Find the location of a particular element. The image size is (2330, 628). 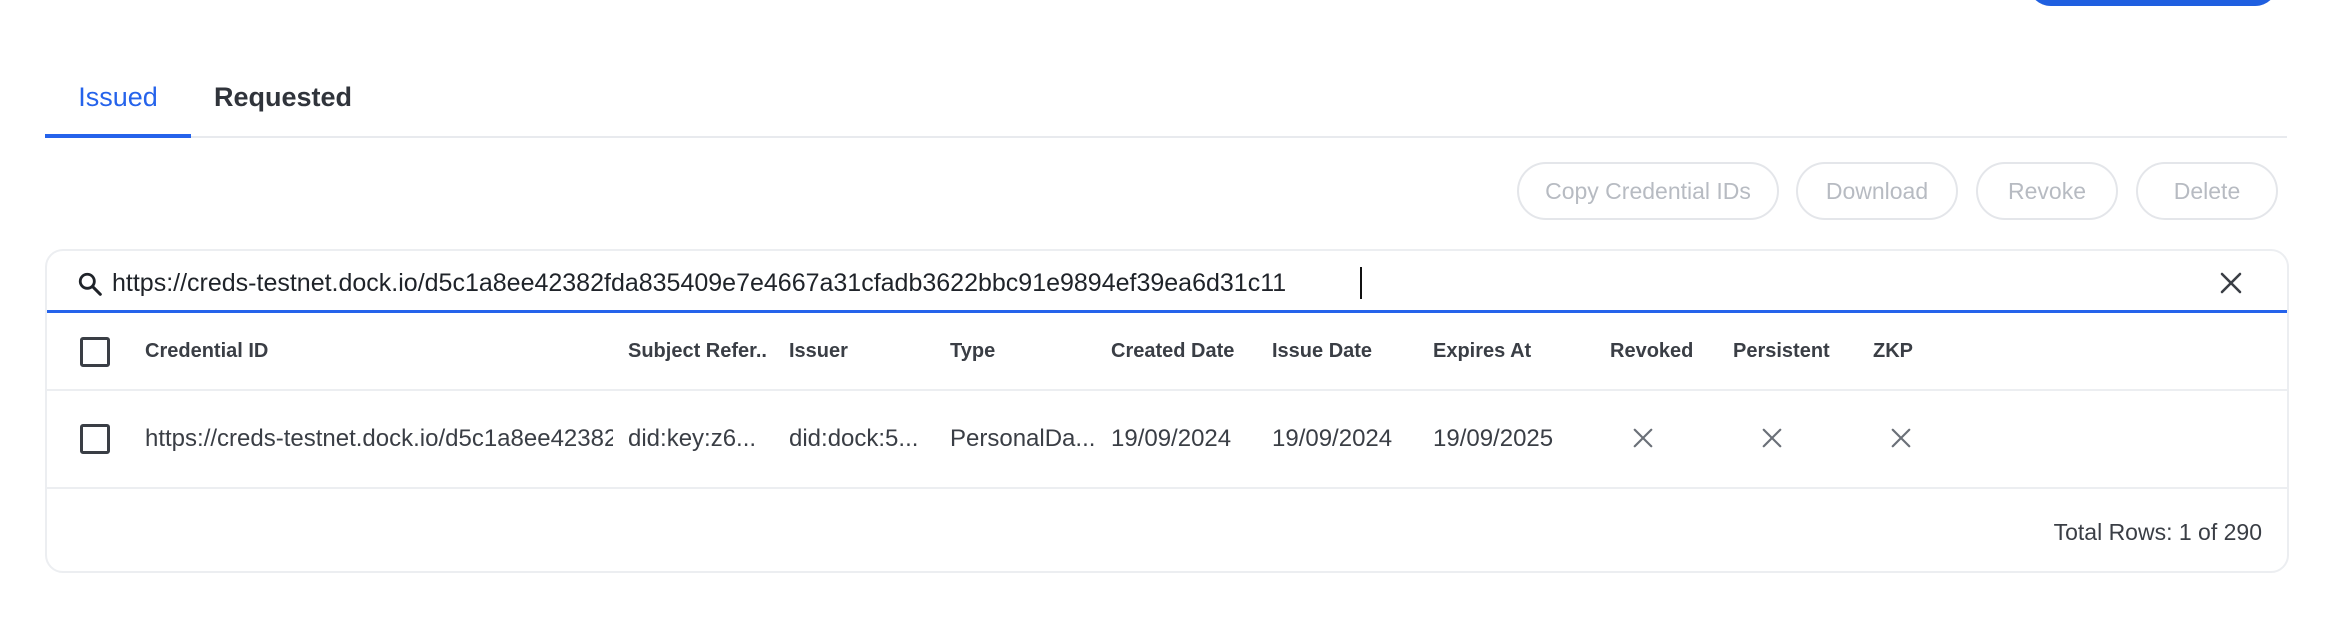

column-header-created-date: Created Date is located at coordinates (1186, 351).